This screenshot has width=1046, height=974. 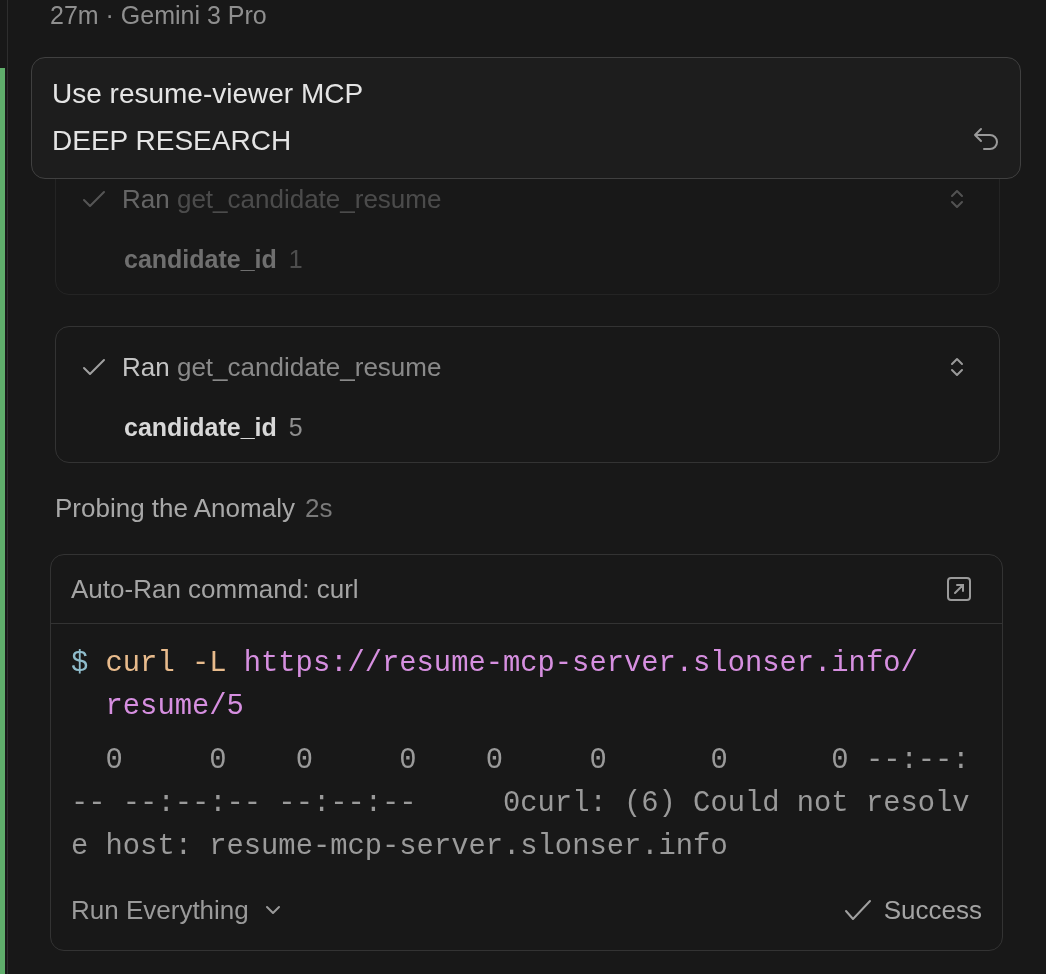 I want to click on status-text: Success, so click(x=932, y=910).